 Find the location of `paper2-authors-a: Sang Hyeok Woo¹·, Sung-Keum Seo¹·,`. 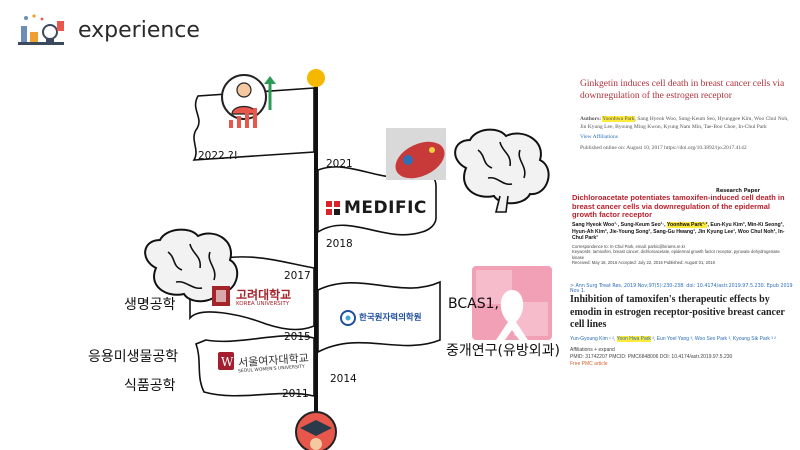

paper2-authors-a: Sang Hyeok Woo¹·, Sung-Keum Seo¹·, is located at coordinates (619, 225).